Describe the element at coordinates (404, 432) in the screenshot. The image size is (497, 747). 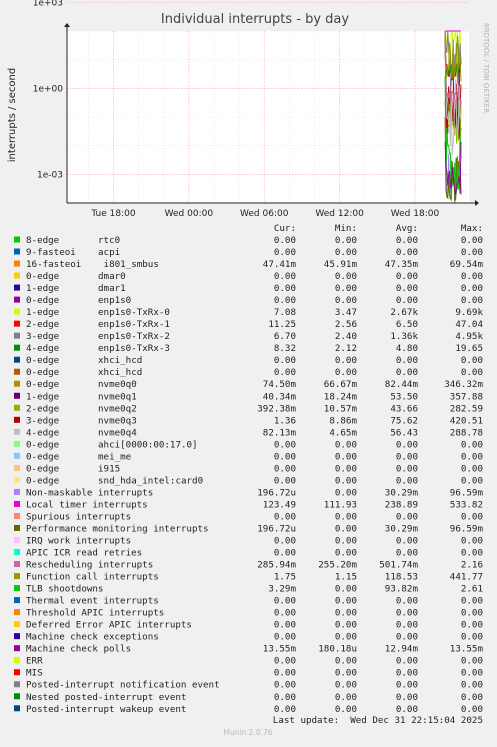
I see `legend-avg-value: 56.43` at that location.